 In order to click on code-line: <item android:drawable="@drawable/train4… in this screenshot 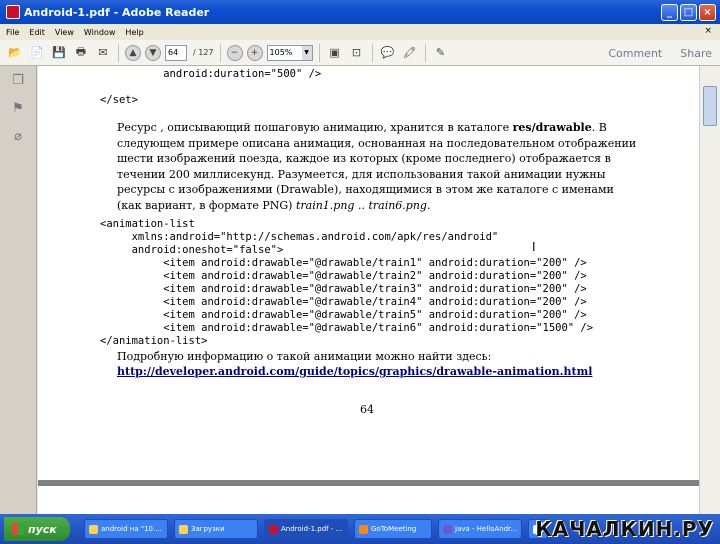, I will do `click(343, 302)`.